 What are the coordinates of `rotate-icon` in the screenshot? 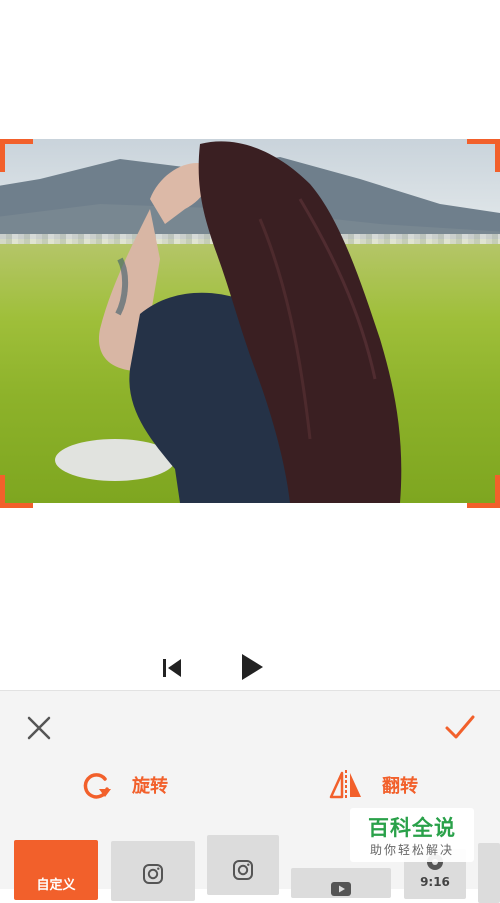 It's located at (97, 786).